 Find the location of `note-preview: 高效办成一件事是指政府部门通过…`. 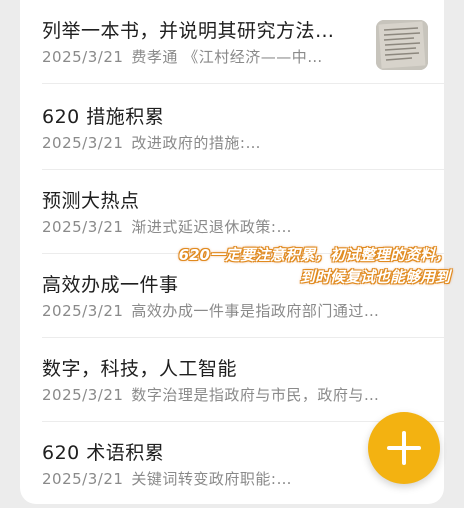

note-preview: 高效办成一件事是指政府部门通过… is located at coordinates (255, 311).